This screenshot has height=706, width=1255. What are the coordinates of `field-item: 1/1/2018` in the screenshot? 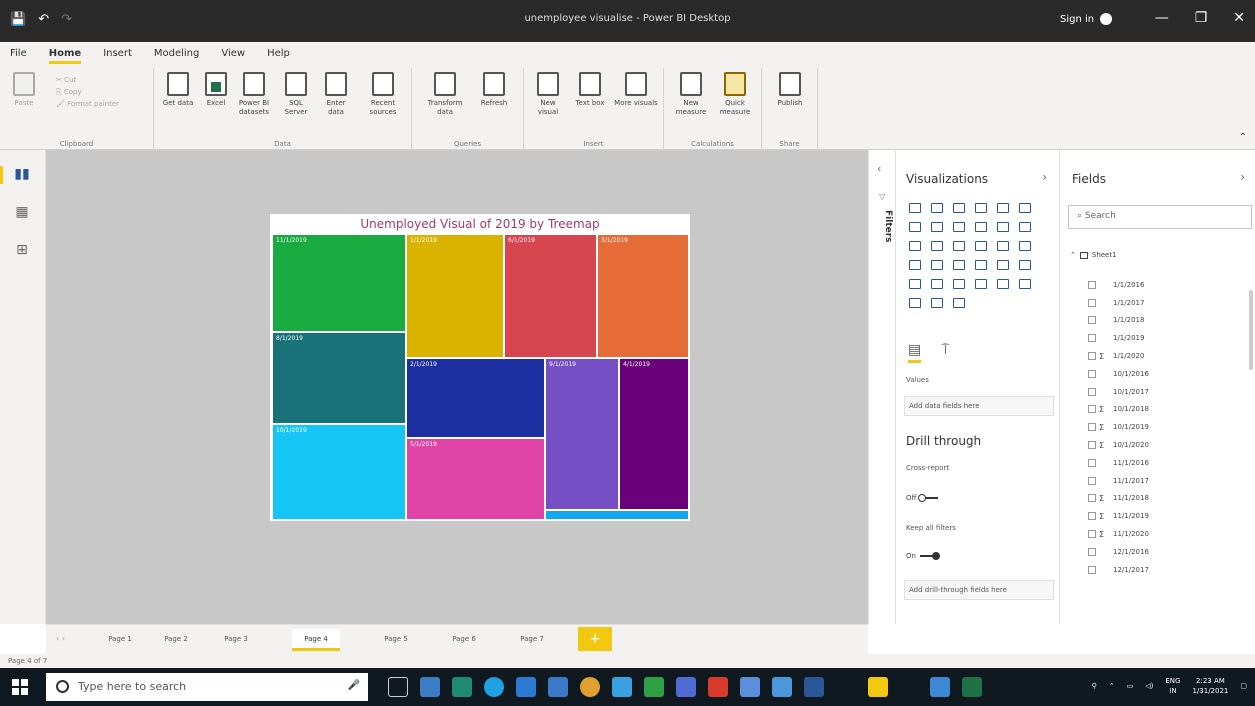 It's located at (1168, 321).